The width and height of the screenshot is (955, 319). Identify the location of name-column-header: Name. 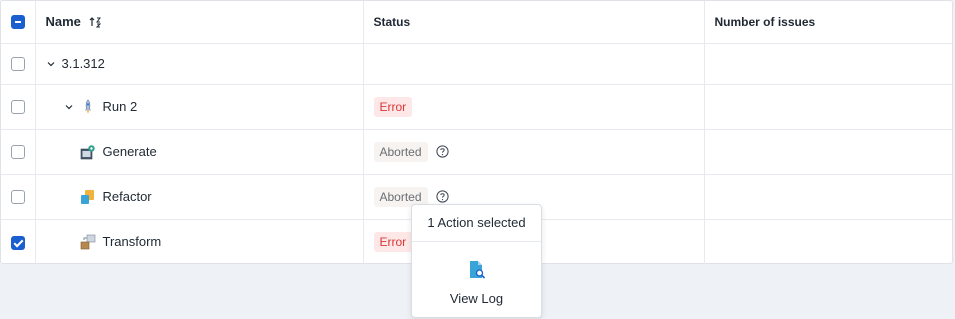
(199, 22).